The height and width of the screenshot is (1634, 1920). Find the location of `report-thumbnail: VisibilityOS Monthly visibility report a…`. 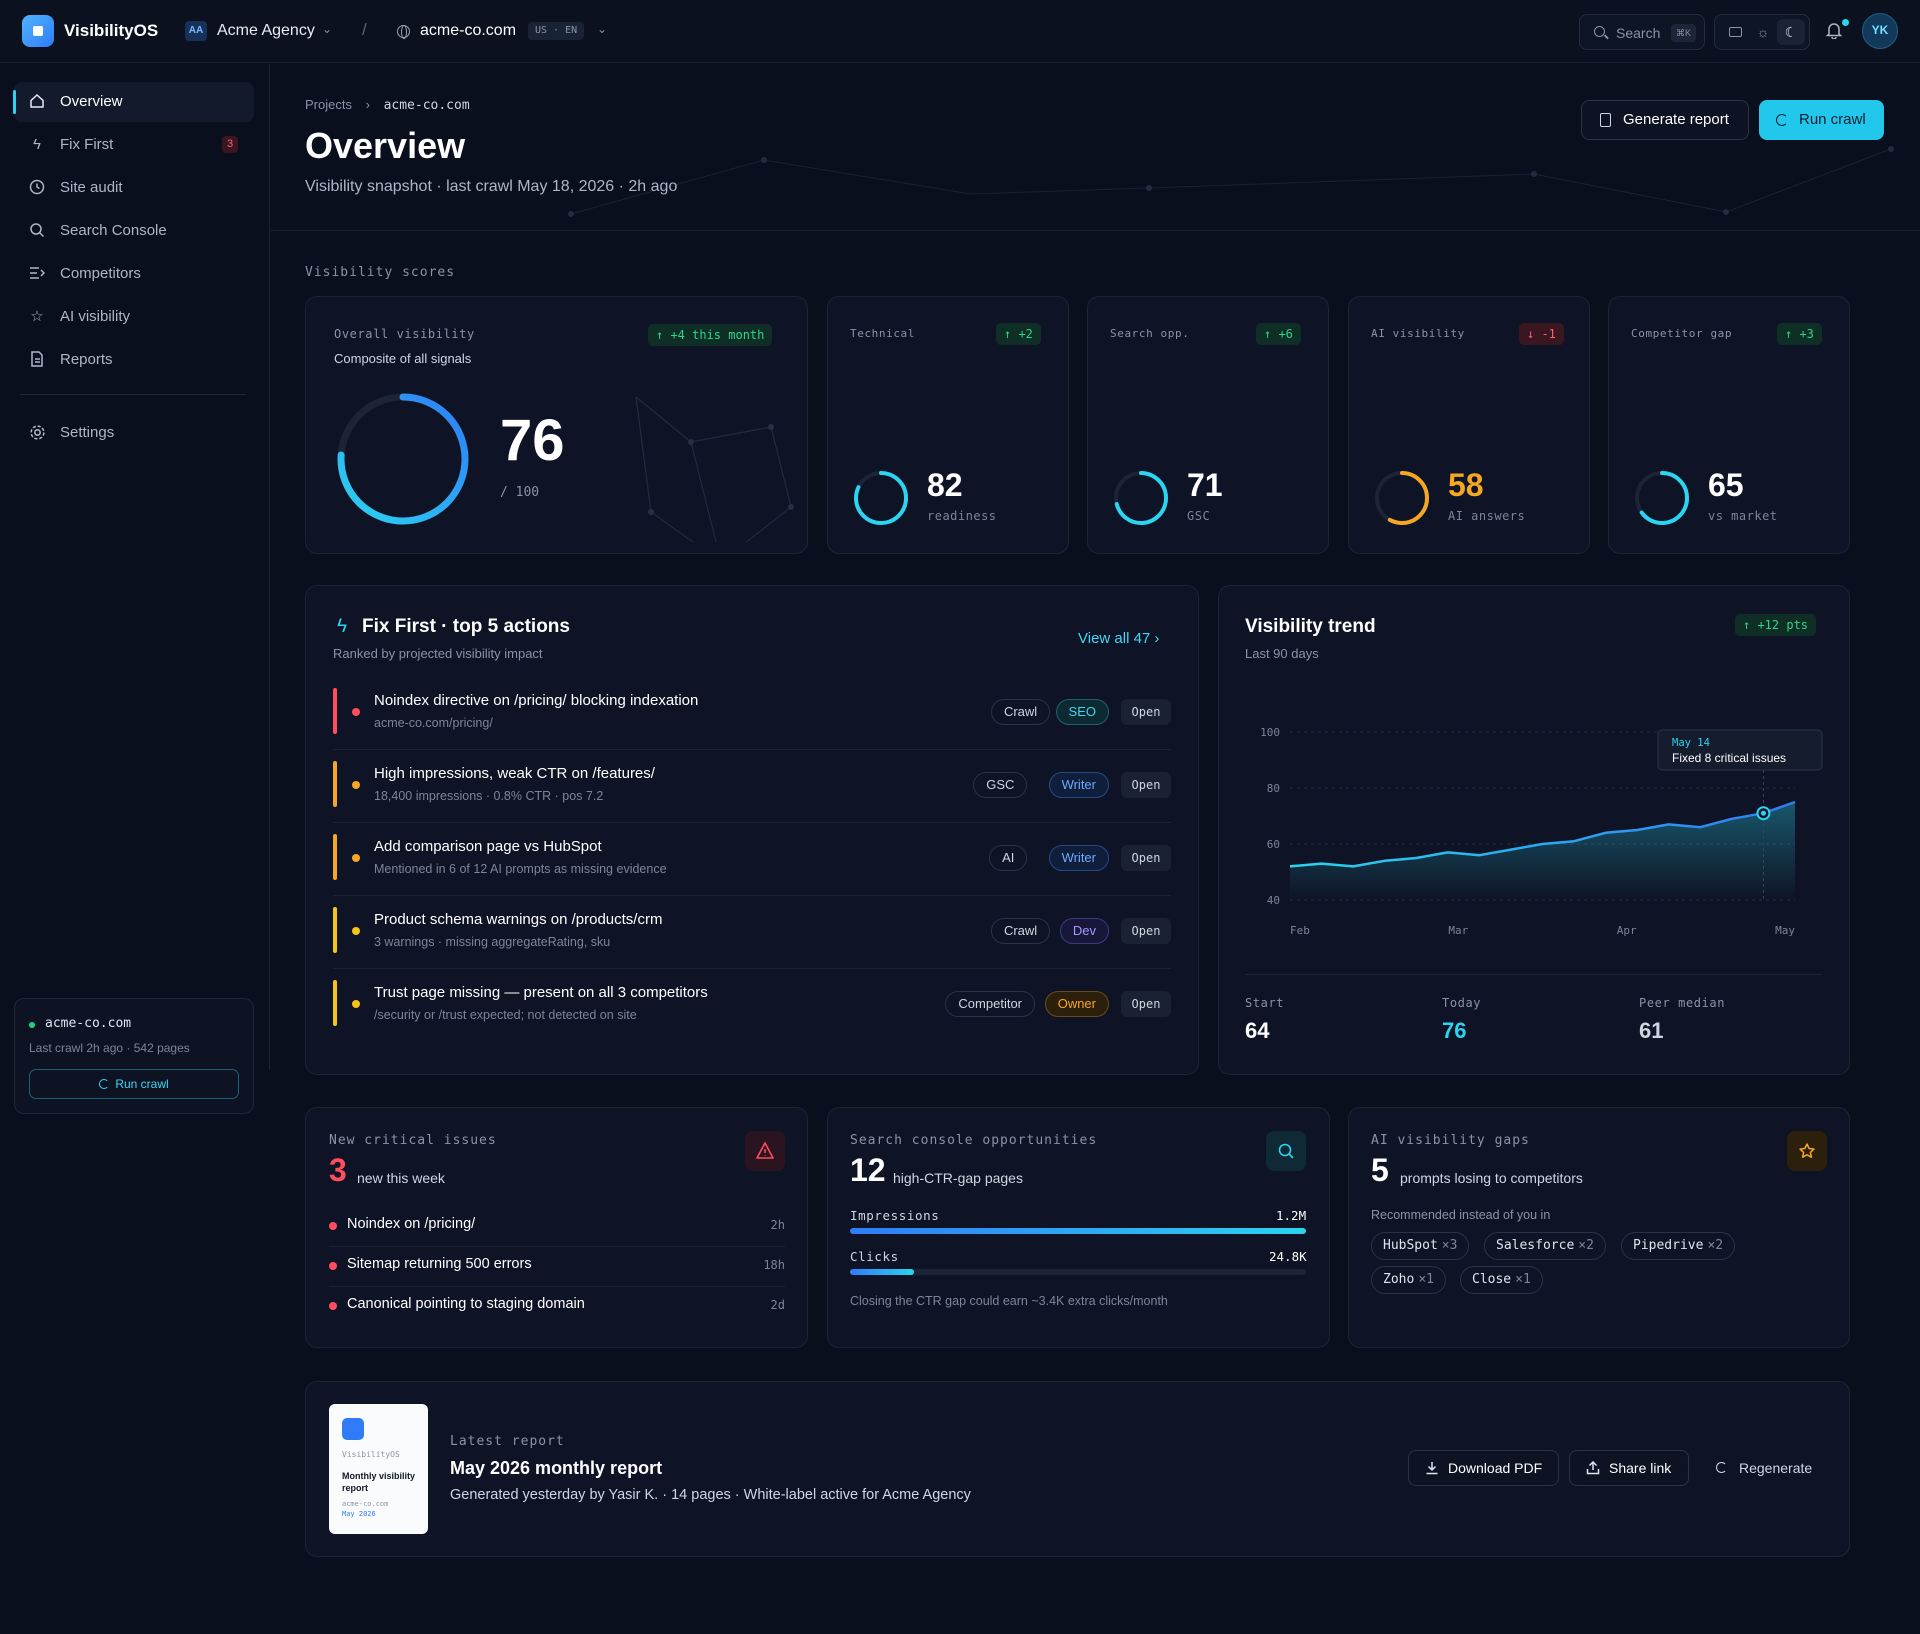

report-thumbnail: VisibilityOS Monthly visibility report a… is located at coordinates (378, 1469).